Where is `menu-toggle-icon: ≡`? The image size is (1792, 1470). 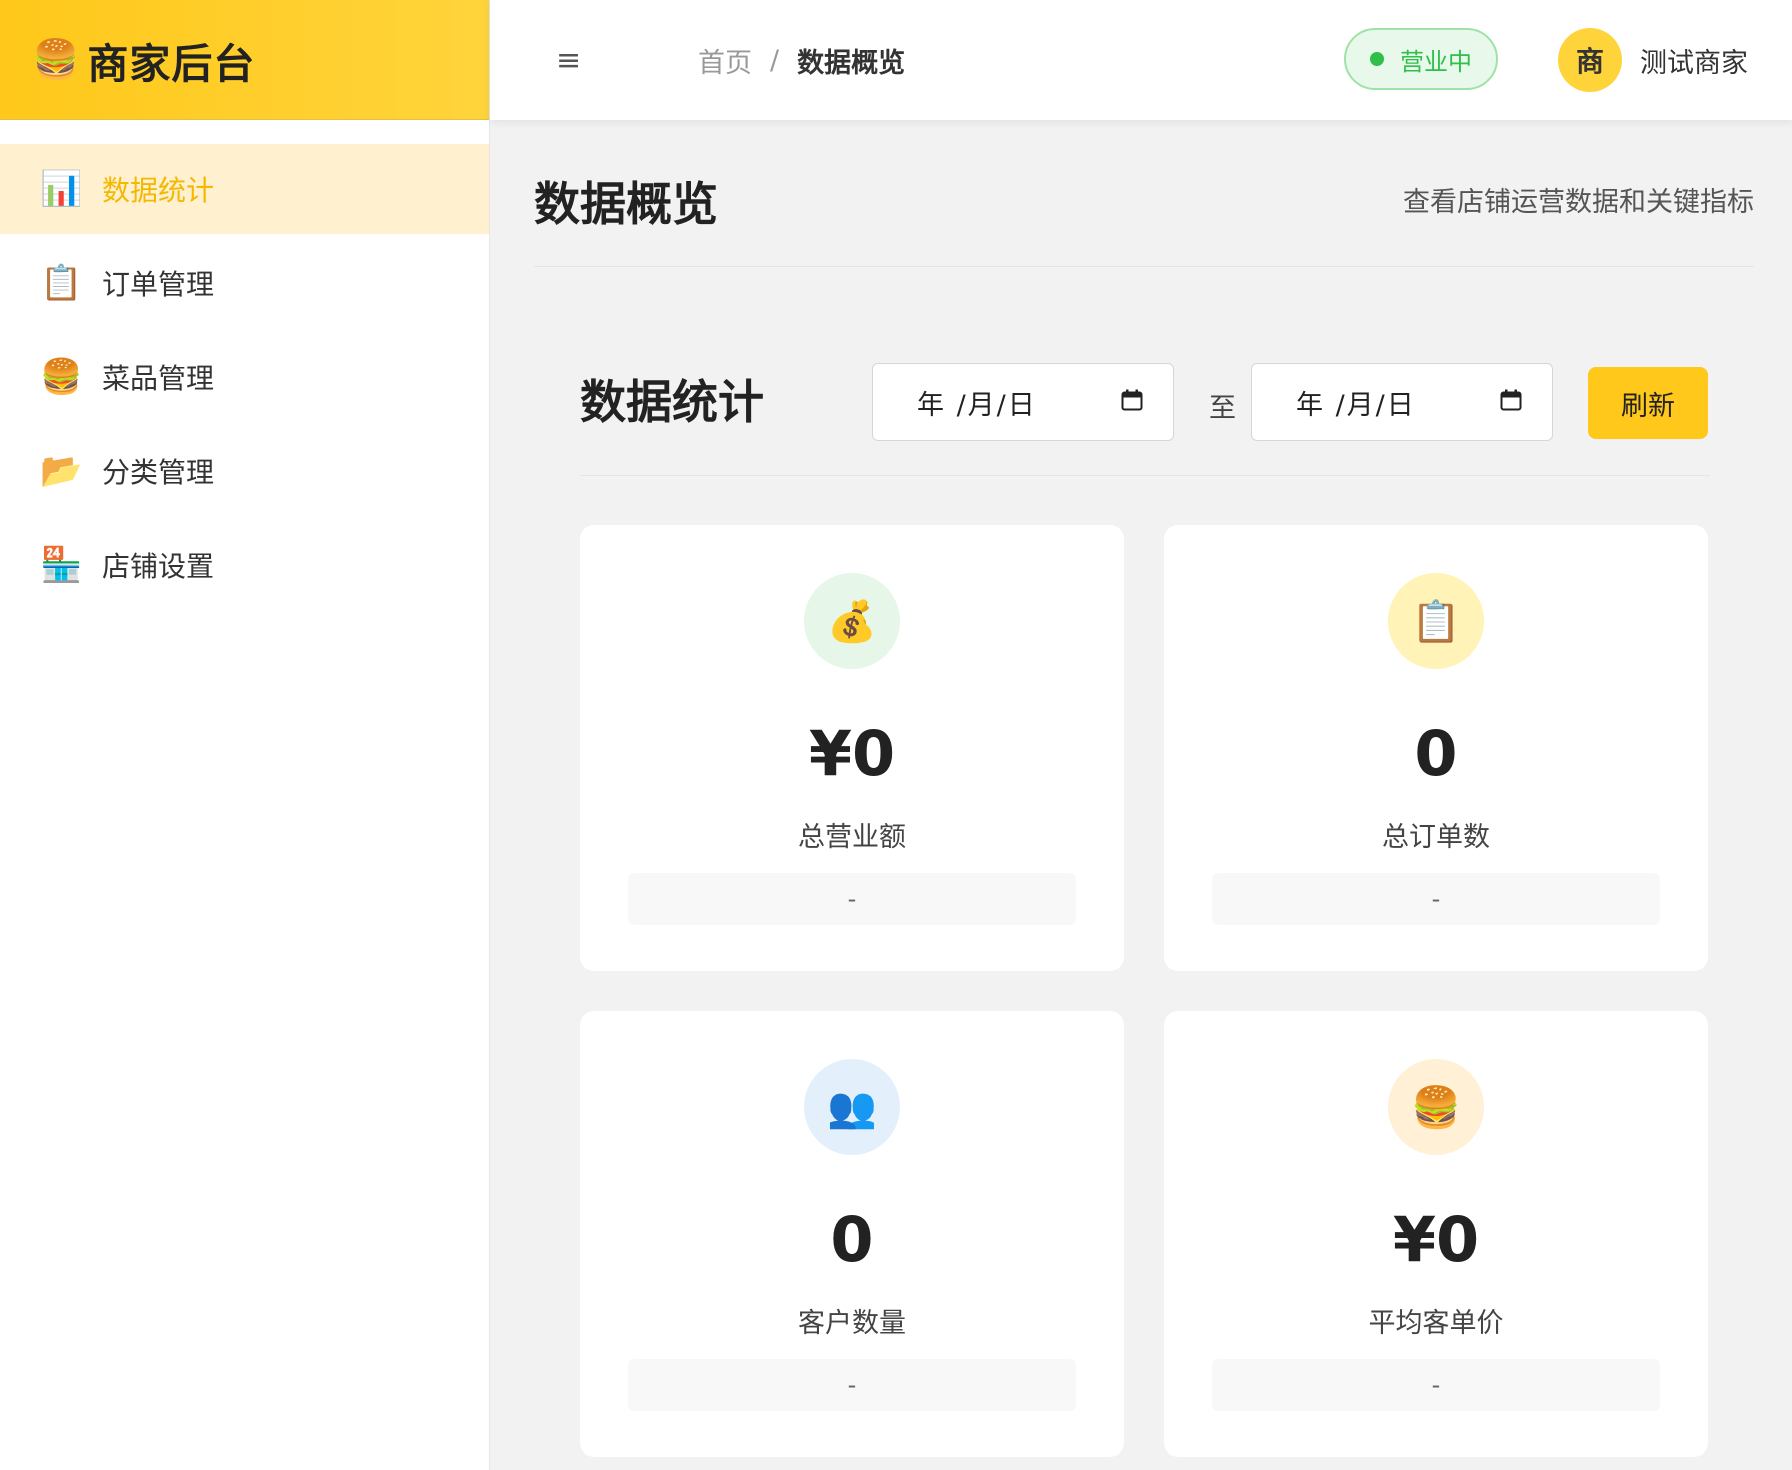
menu-toggle-icon: ≡ is located at coordinates (571, 60).